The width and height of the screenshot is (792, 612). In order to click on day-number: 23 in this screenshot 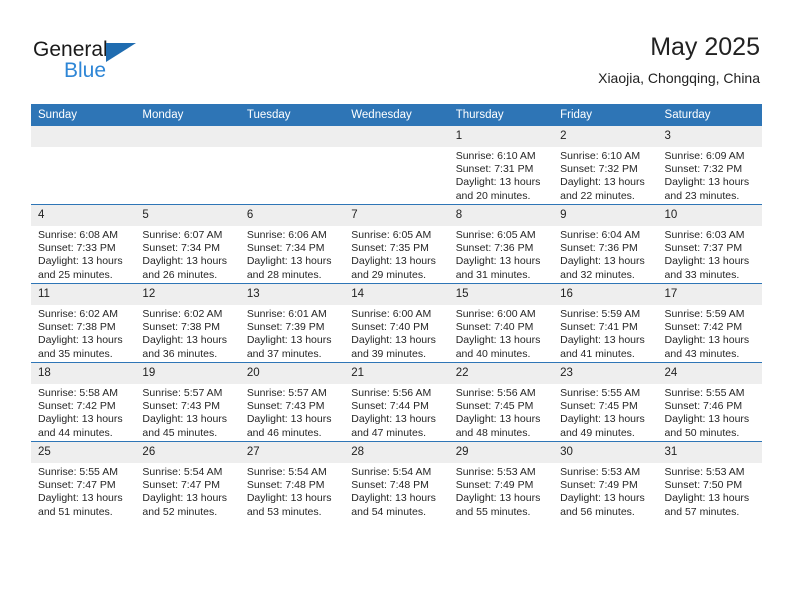, I will do `click(605, 373)`.